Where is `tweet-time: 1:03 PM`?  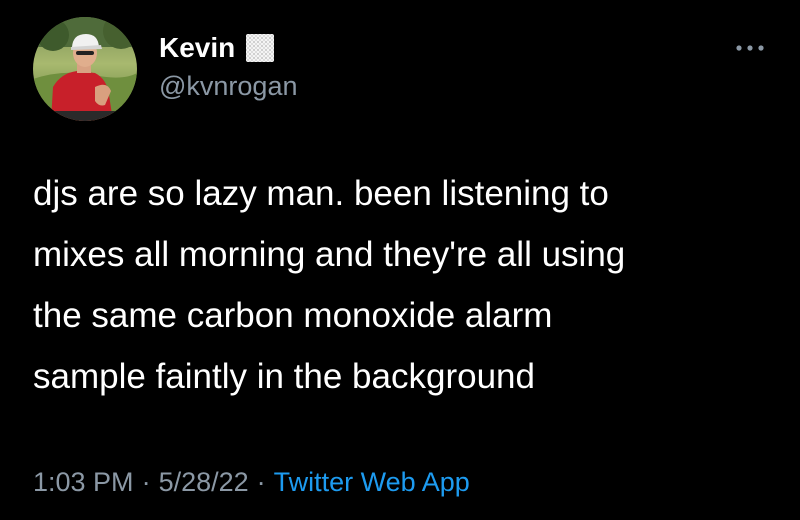 tweet-time: 1:03 PM is located at coordinates (83, 482).